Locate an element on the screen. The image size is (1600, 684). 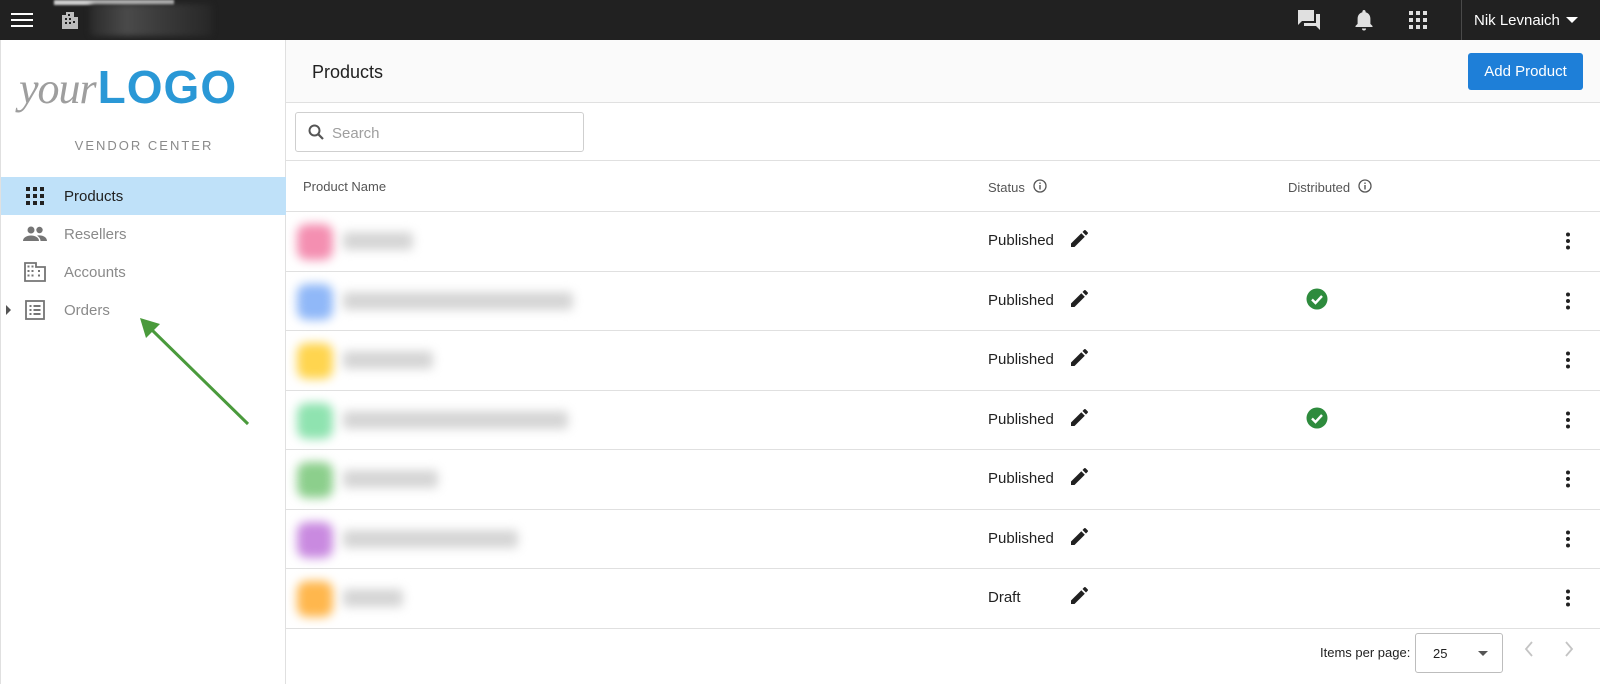
app-subtitle: VENDOR CENTER is located at coordinates (144, 145).